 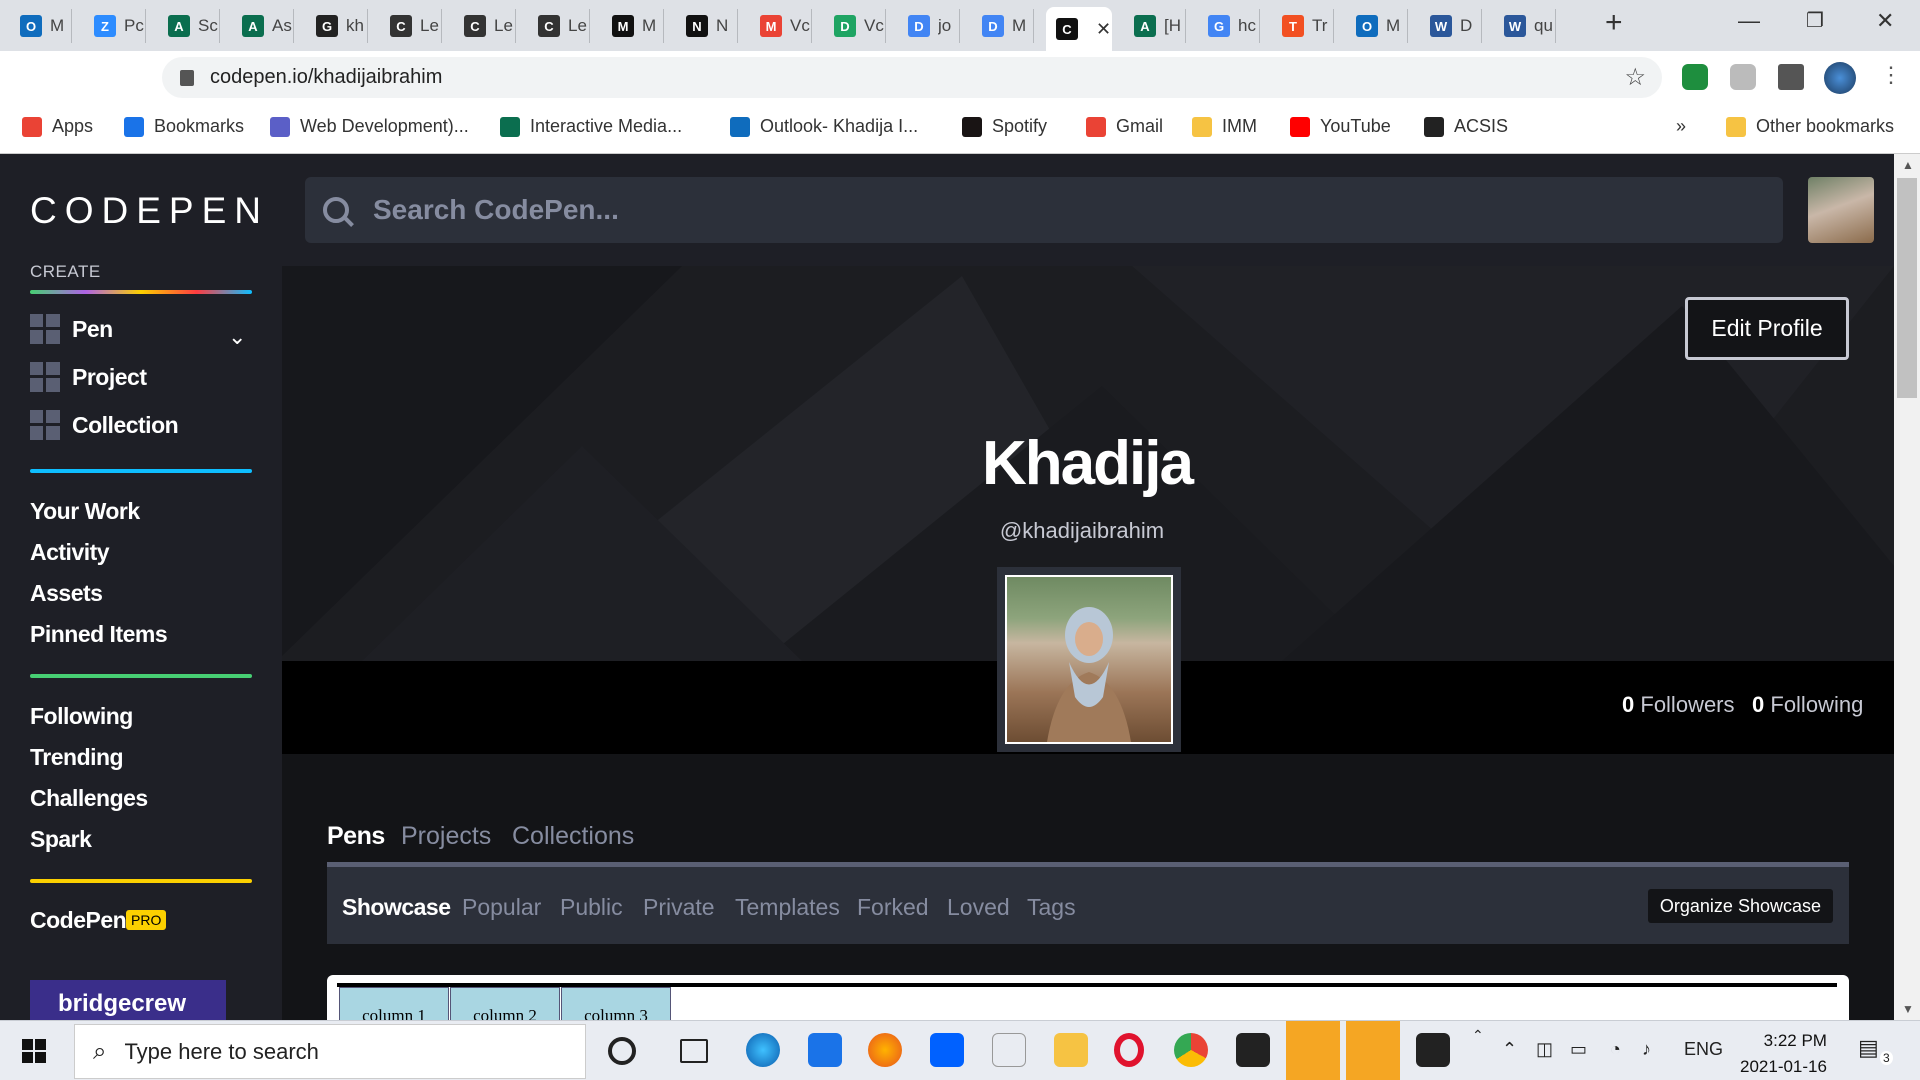 I want to click on puzzle-extensions-icon, so click(x=1791, y=77).